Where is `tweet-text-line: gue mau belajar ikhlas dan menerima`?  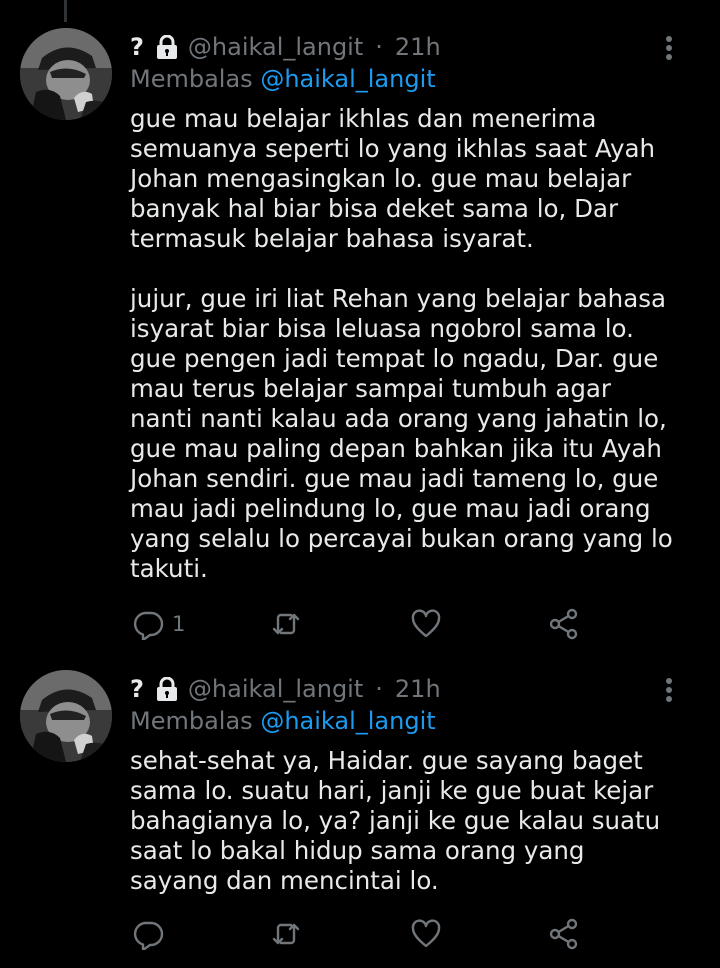 tweet-text-line: gue mau belajar ikhlas dan menerima is located at coordinates (363, 118).